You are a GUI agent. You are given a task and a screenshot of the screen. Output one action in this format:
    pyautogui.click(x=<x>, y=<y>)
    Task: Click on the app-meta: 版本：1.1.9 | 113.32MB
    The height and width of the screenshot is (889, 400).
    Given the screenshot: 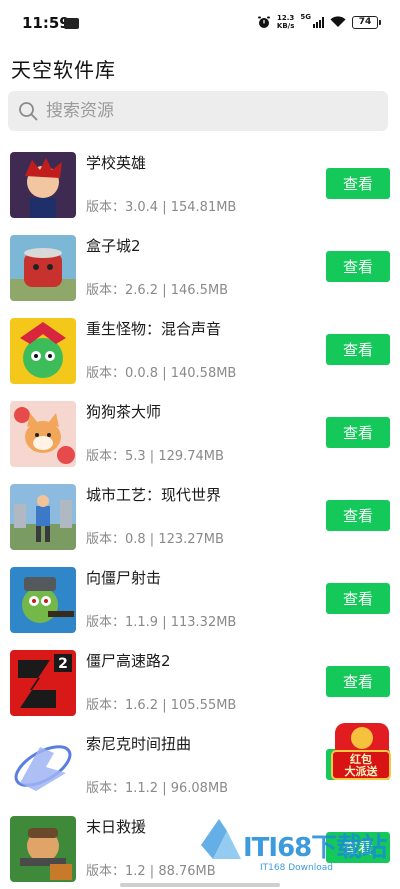 What is the action you would take?
    pyautogui.click(x=161, y=622)
    